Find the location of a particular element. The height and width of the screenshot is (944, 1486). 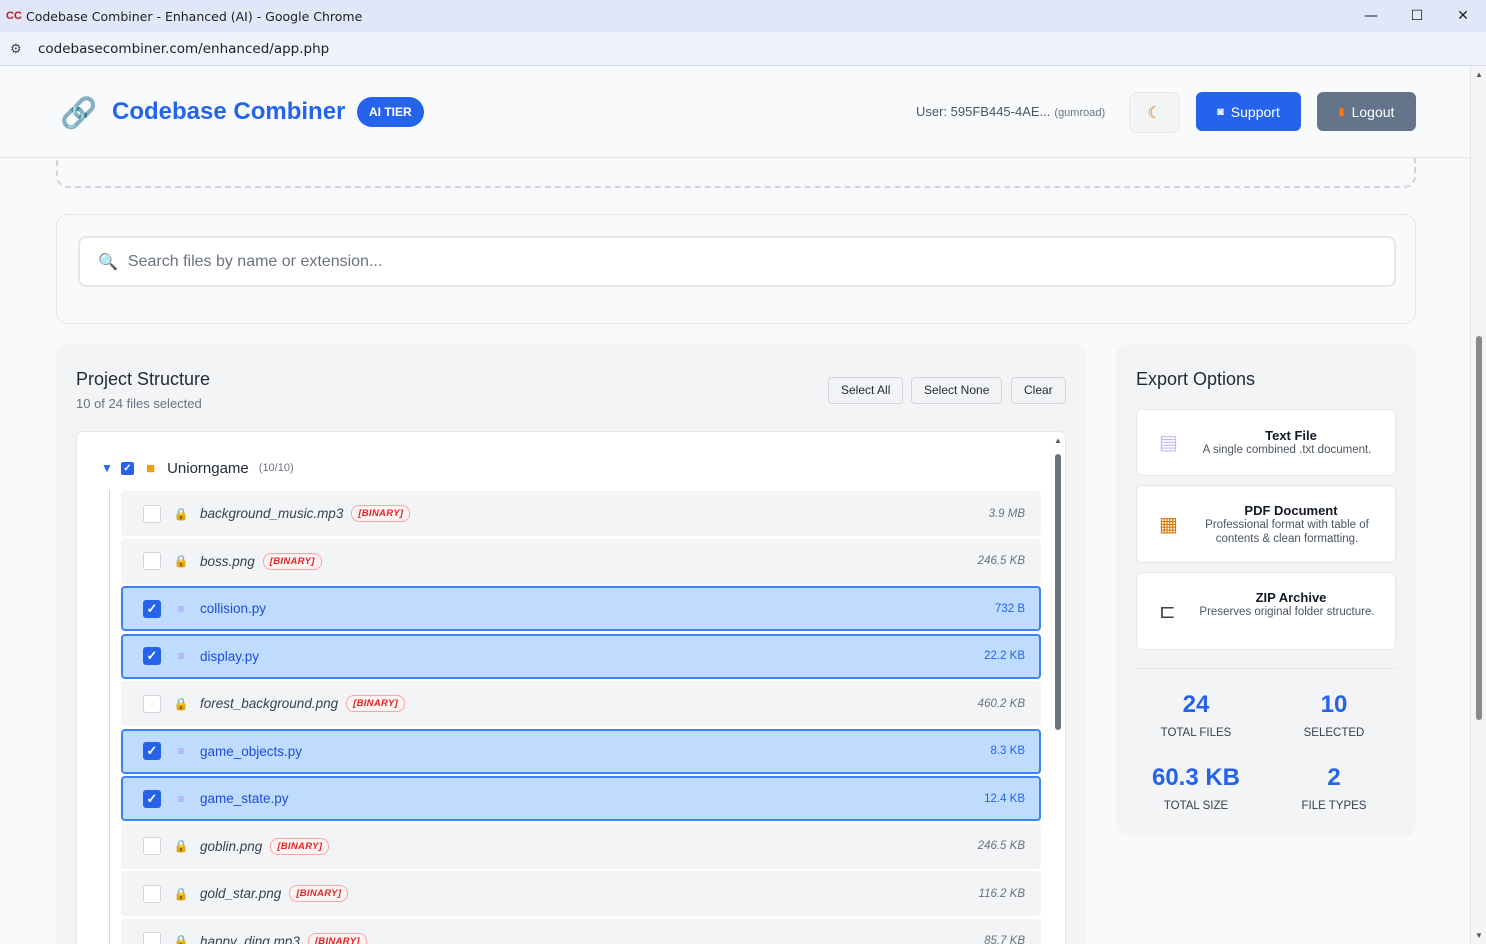

user-source: (gumroad) is located at coordinates (1080, 113).